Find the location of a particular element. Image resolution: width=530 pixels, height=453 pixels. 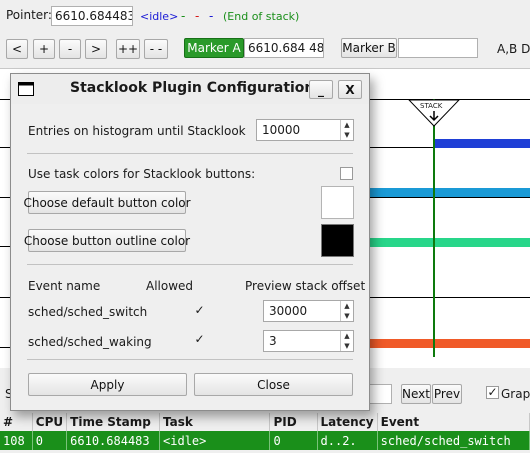

outline-color-swatch is located at coordinates (337, 240).